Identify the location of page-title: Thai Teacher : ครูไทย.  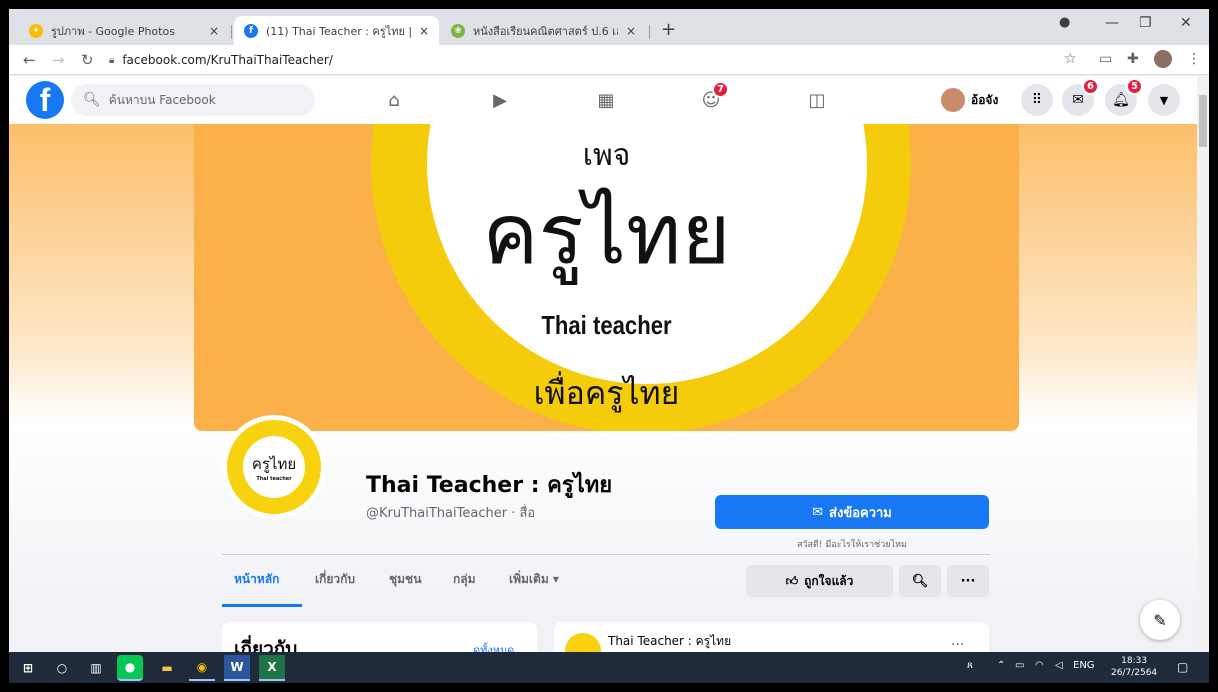
(489, 485).